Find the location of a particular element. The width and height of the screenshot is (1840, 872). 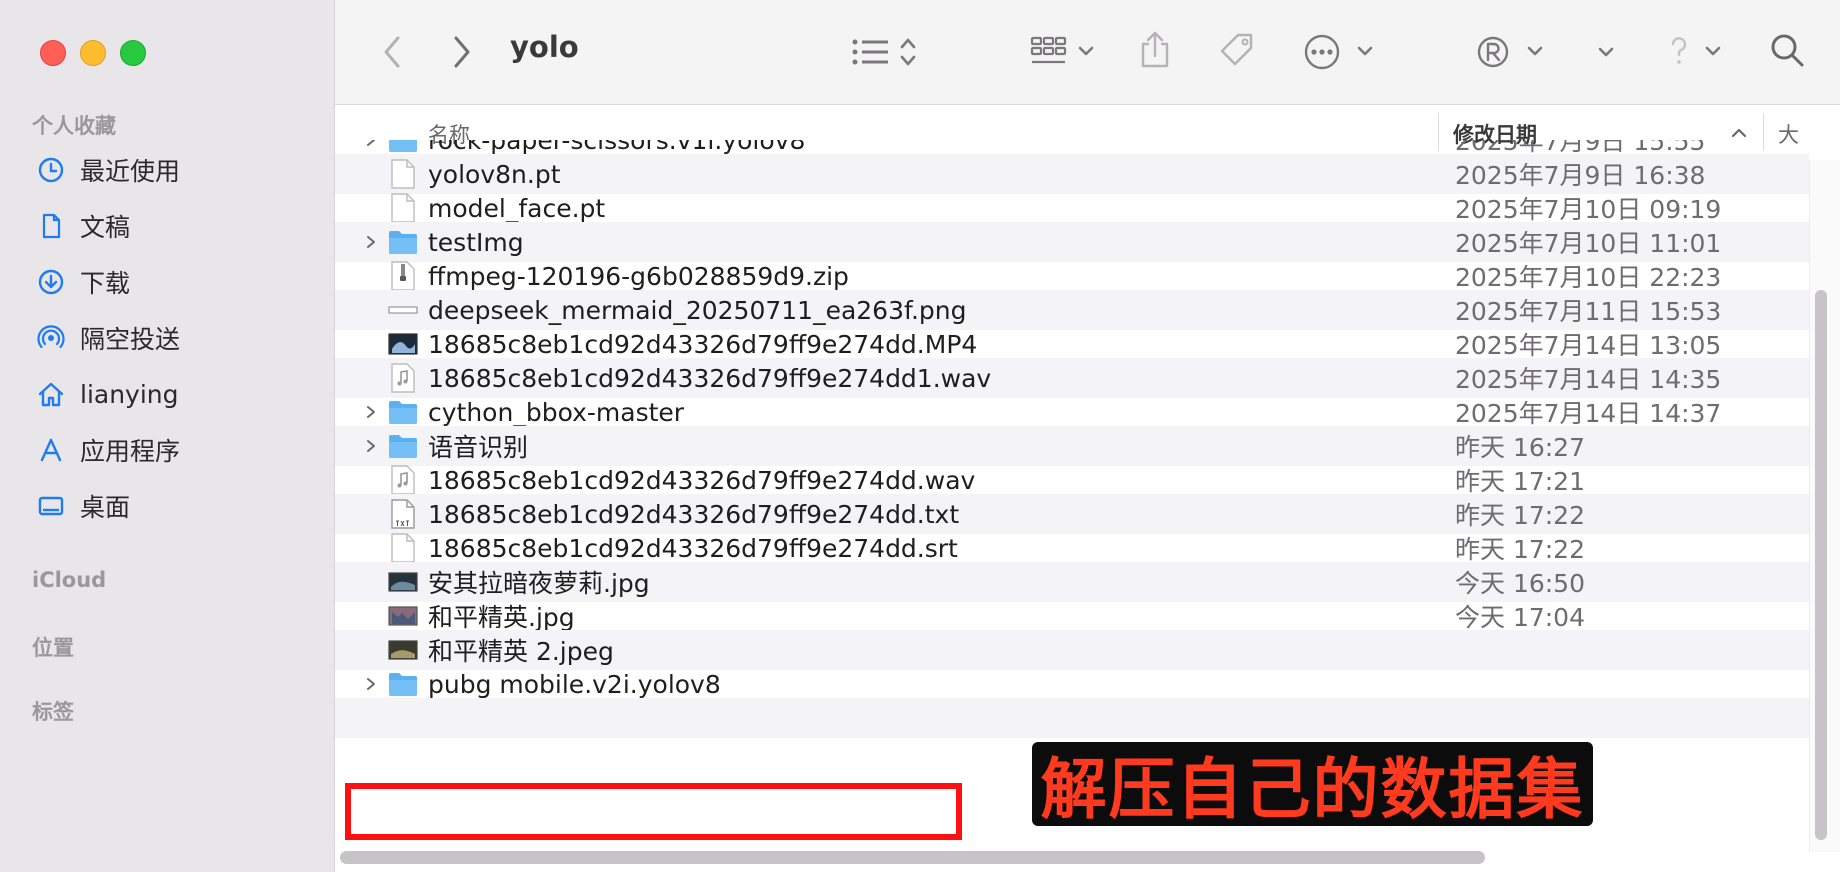

locations-section-label: 位置 is located at coordinates (53, 647).